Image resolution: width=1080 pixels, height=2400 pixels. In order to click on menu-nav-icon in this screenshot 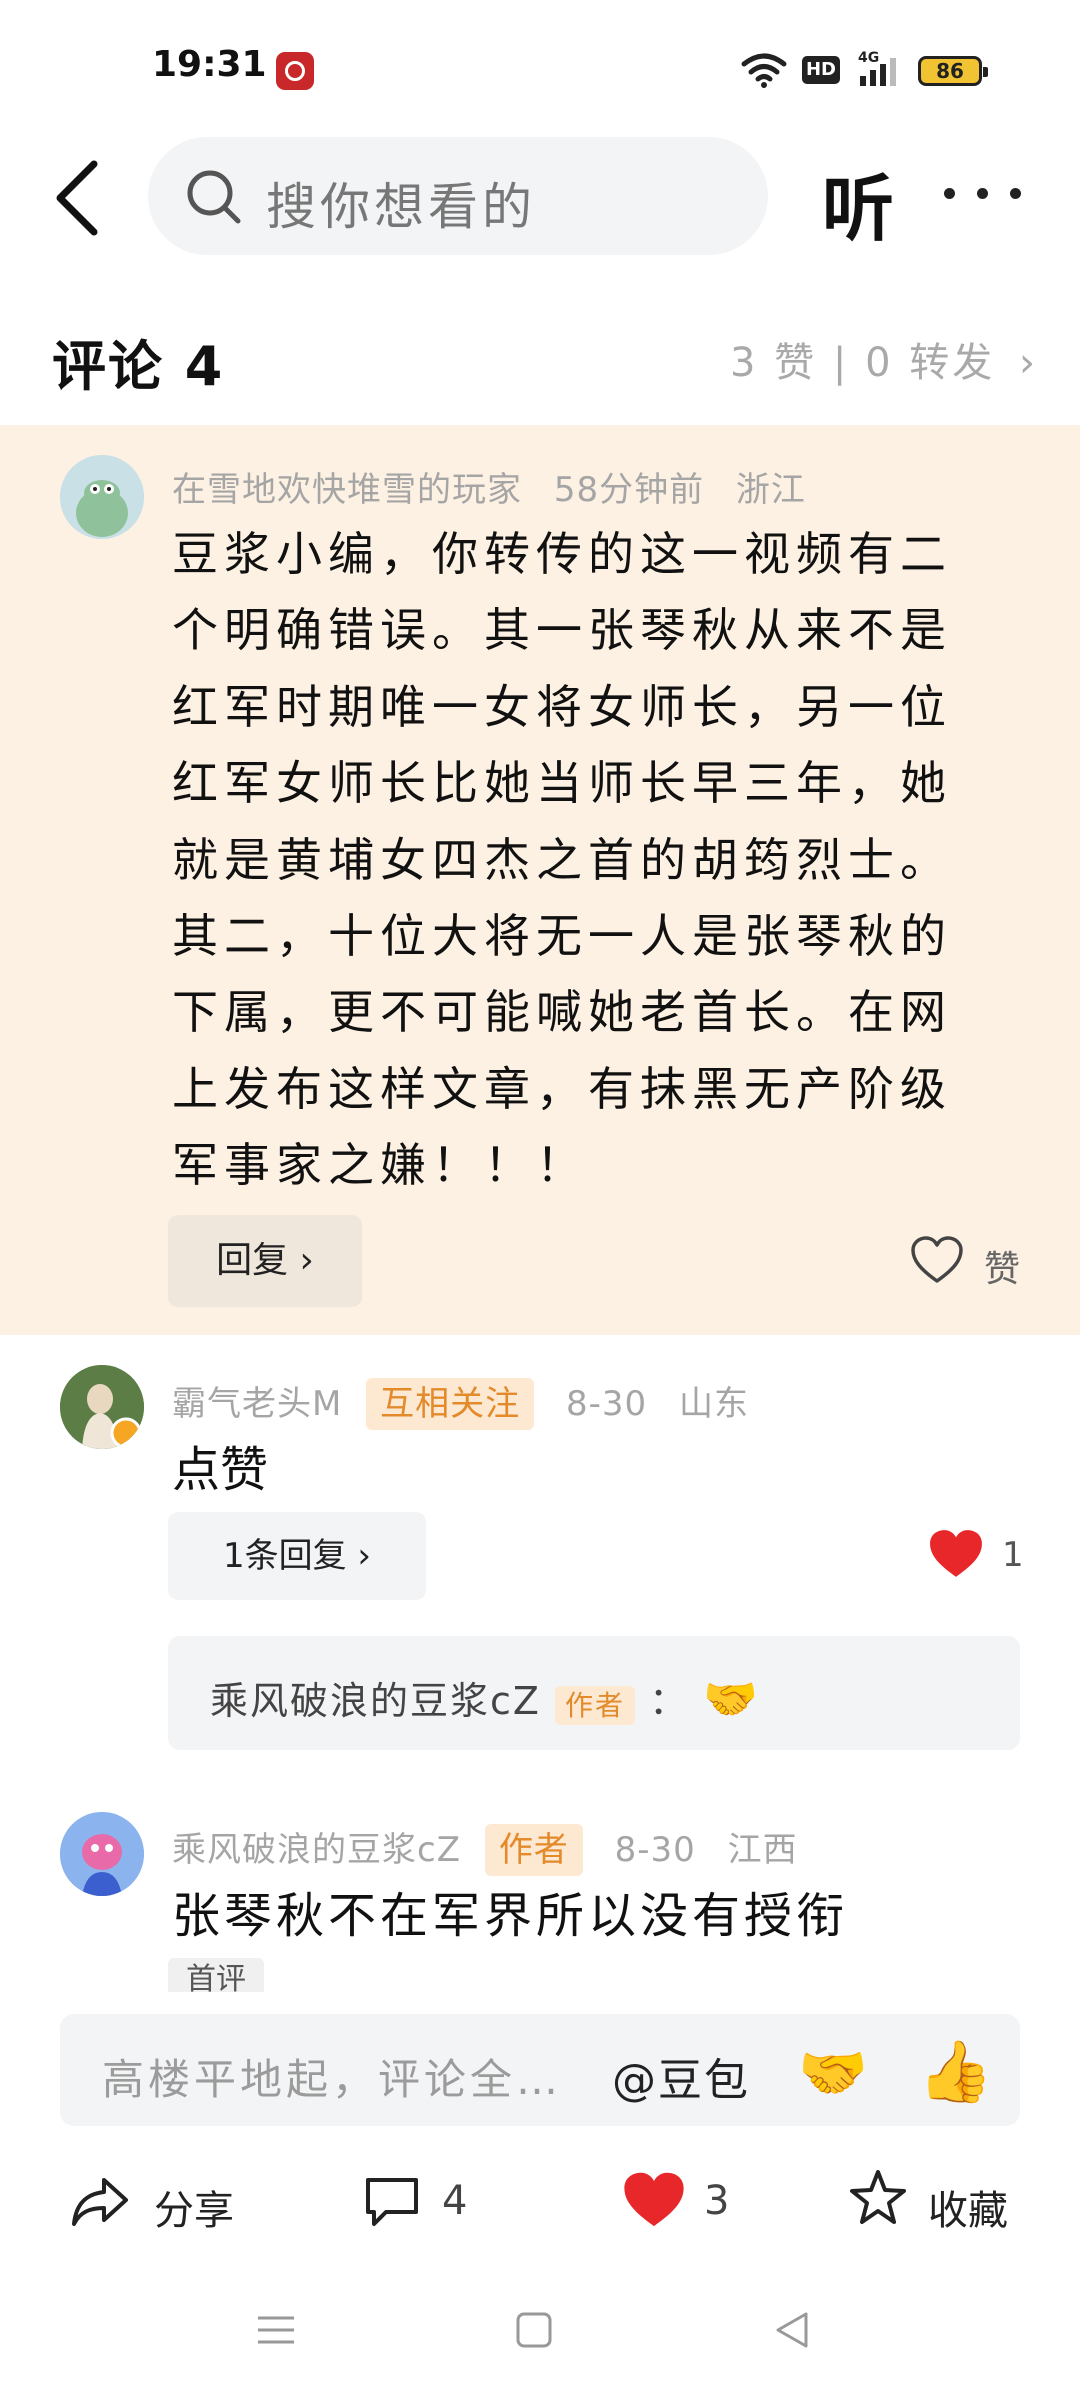, I will do `click(276, 2330)`.